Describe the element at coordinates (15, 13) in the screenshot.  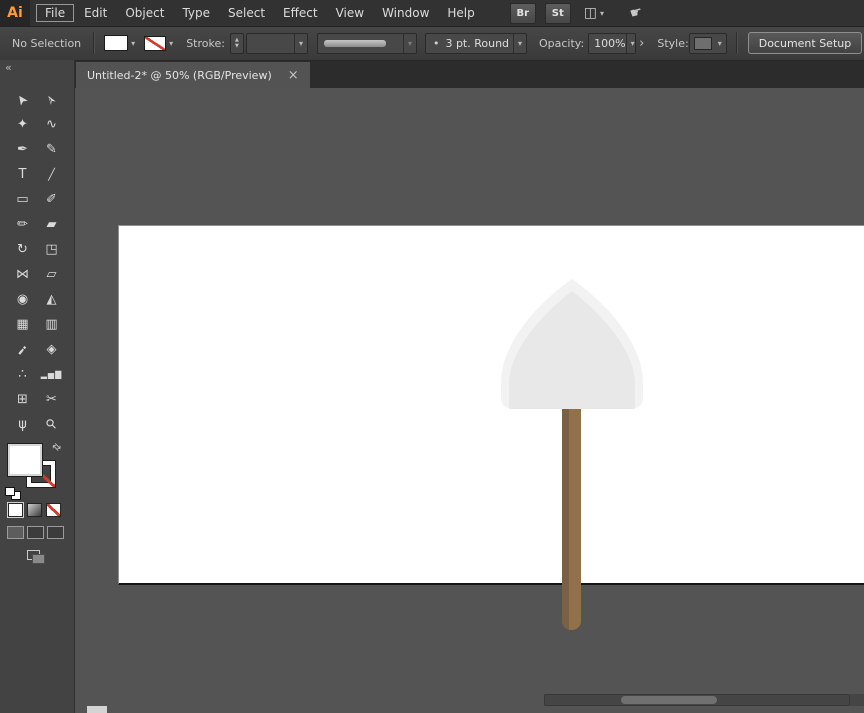
I see `illustrator-logo: Ai` at that location.